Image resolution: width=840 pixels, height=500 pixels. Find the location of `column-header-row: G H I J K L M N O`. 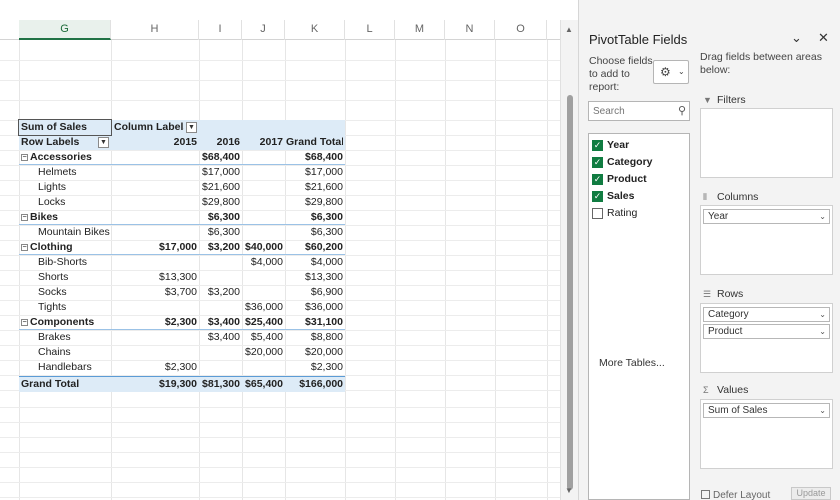

column-header-row: G H I J K L M N O is located at coordinates (280, 30).